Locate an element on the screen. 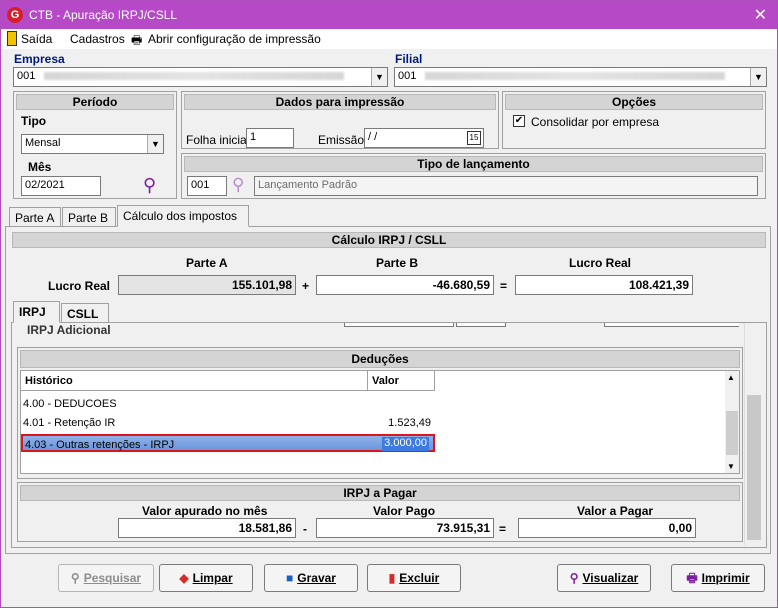  tipo-label: Tipo is located at coordinates (34, 121).